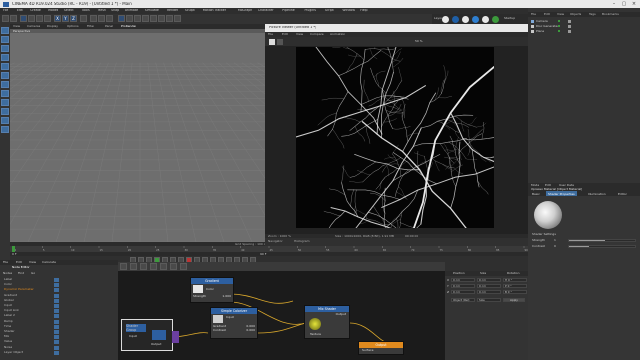  I want to click on menu-item-script: Script, so click(329, 10).